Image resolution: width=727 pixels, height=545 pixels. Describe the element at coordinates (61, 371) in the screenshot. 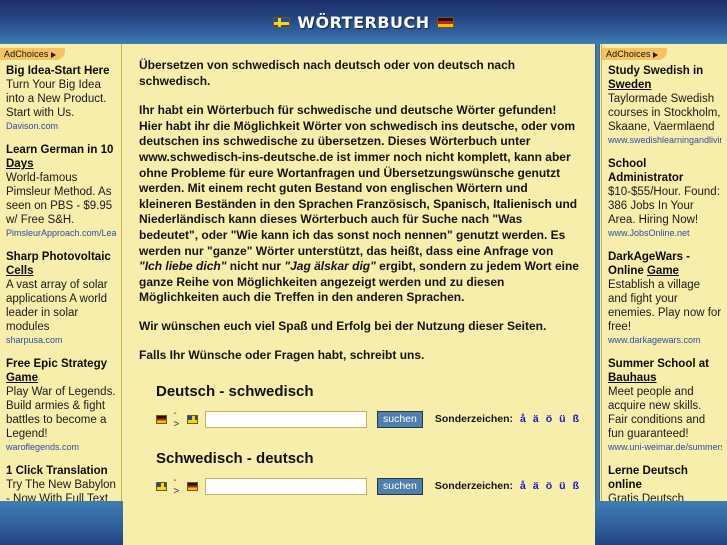

I see `ad-title-link: Free Epic Strategy Game` at that location.